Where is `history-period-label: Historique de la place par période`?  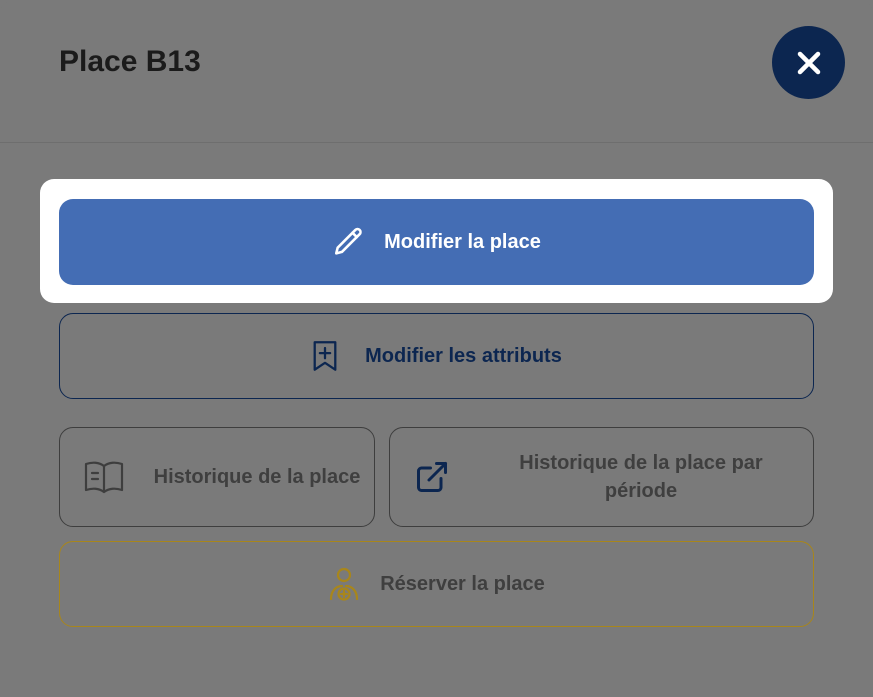 history-period-label: Historique de la place par période is located at coordinates (641, 477).